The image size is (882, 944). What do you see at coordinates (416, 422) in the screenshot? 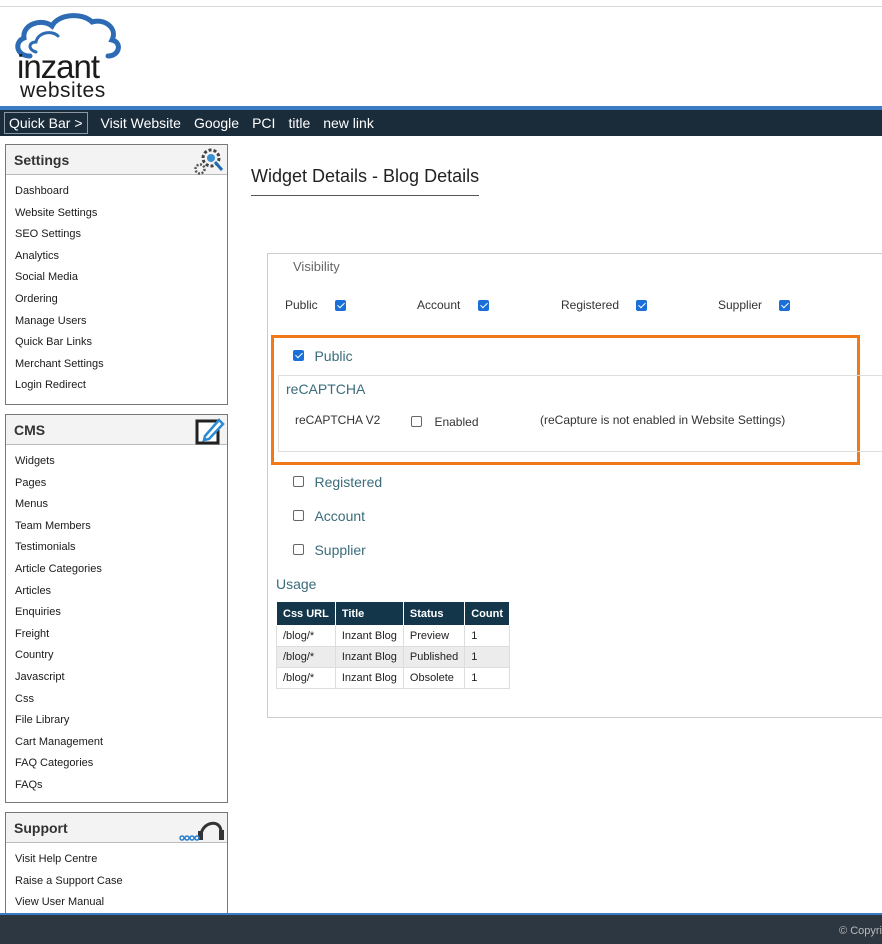
I see `recaptcha-enabled-checkbox` at bounding box center [416, 422].